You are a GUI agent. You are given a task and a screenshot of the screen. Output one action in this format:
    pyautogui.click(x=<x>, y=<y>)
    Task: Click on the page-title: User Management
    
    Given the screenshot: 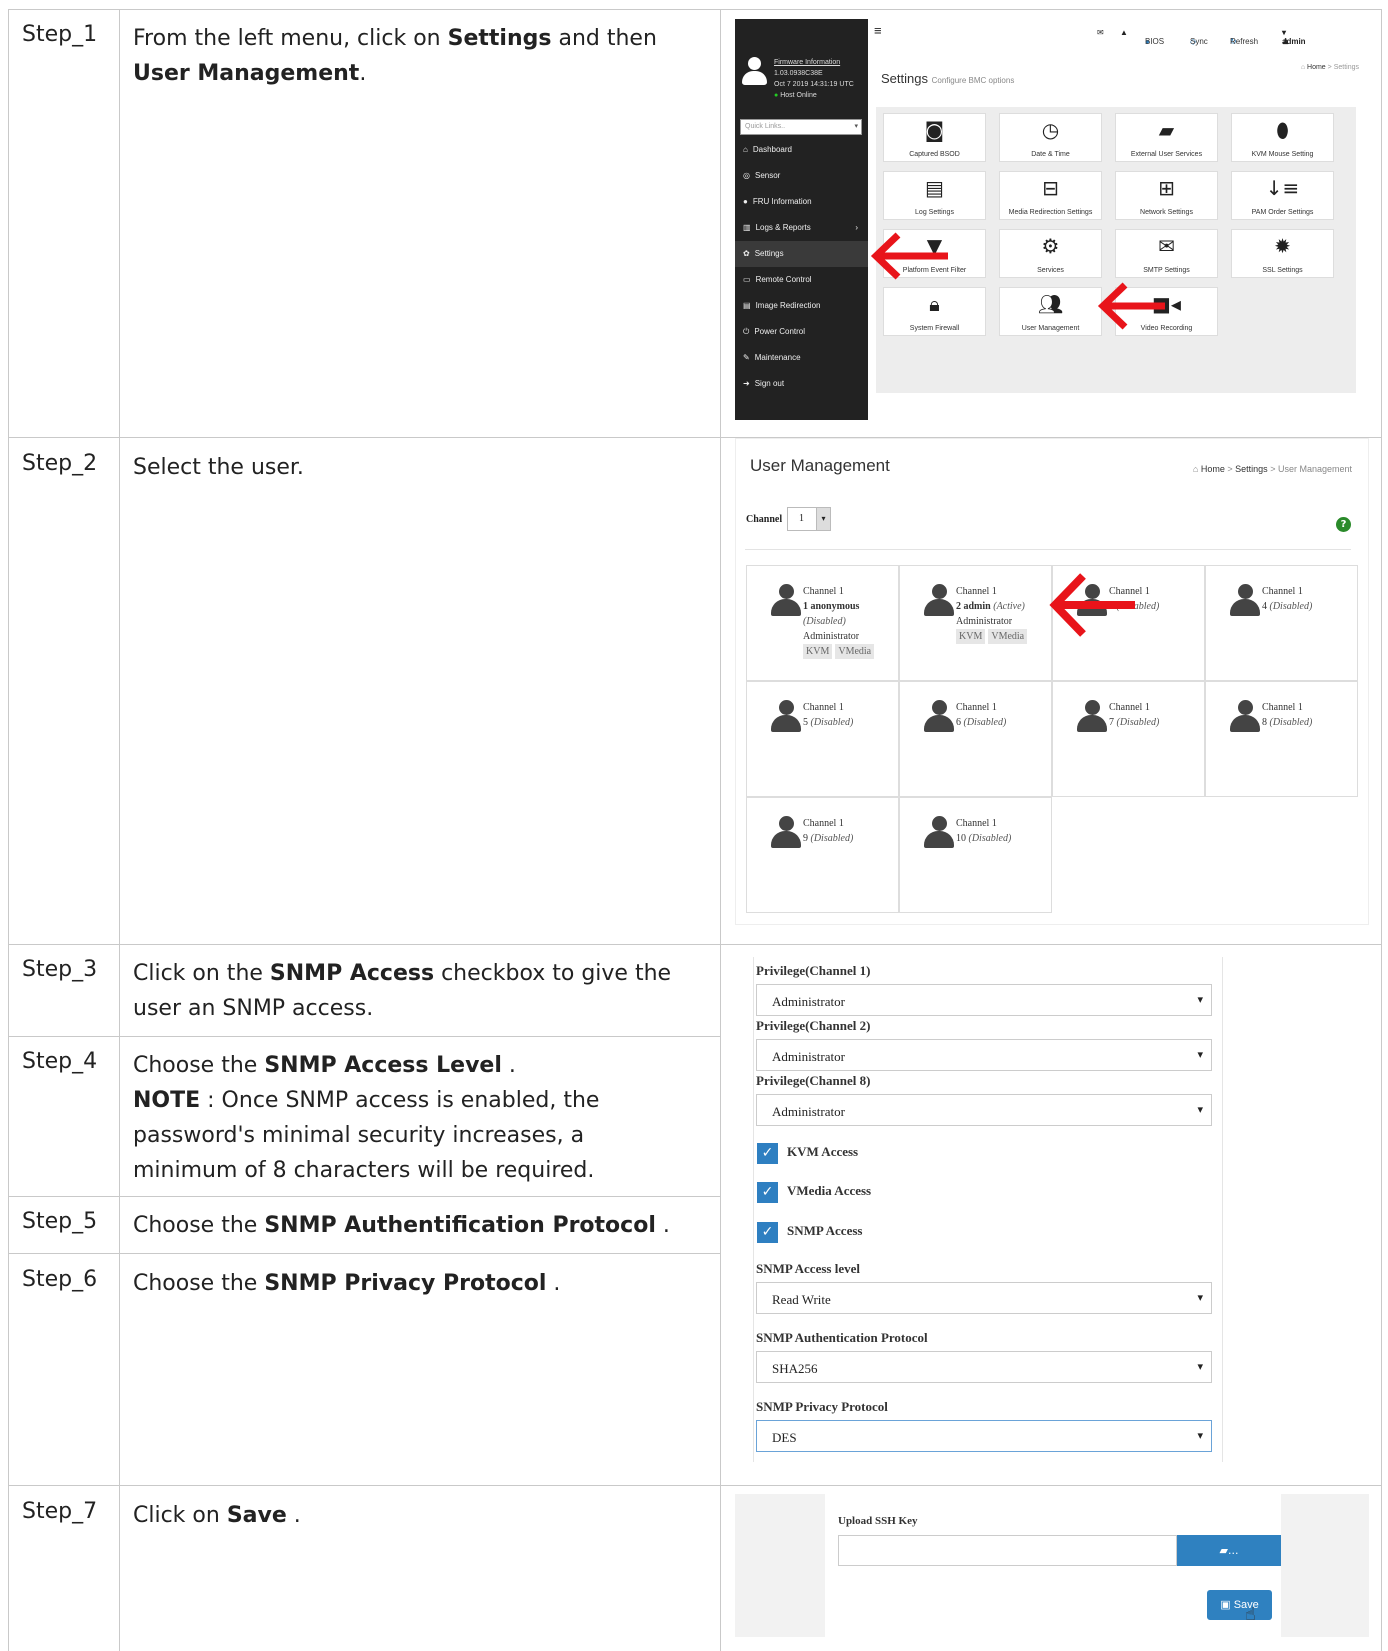 What is the action you would take?
    pyautogui.click(x=820, y=465)
    